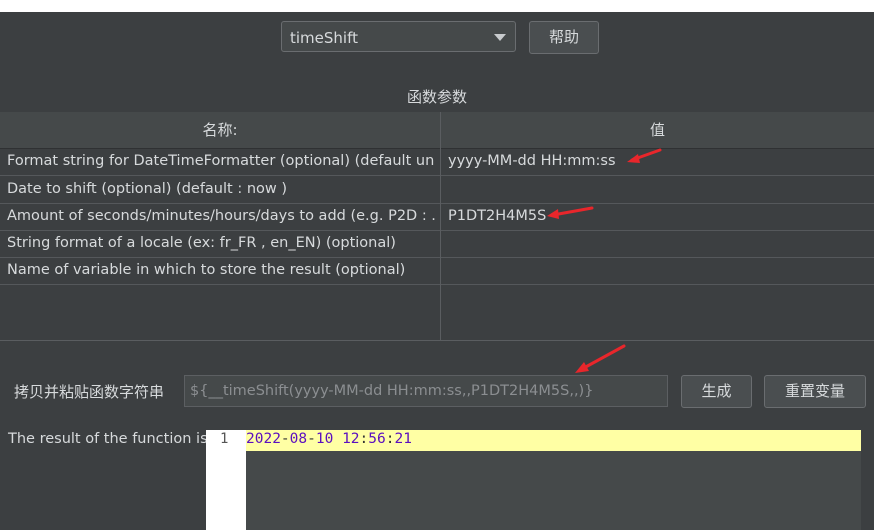  I want to click on reset-variables-button: 重置变量, so click(815, 391).